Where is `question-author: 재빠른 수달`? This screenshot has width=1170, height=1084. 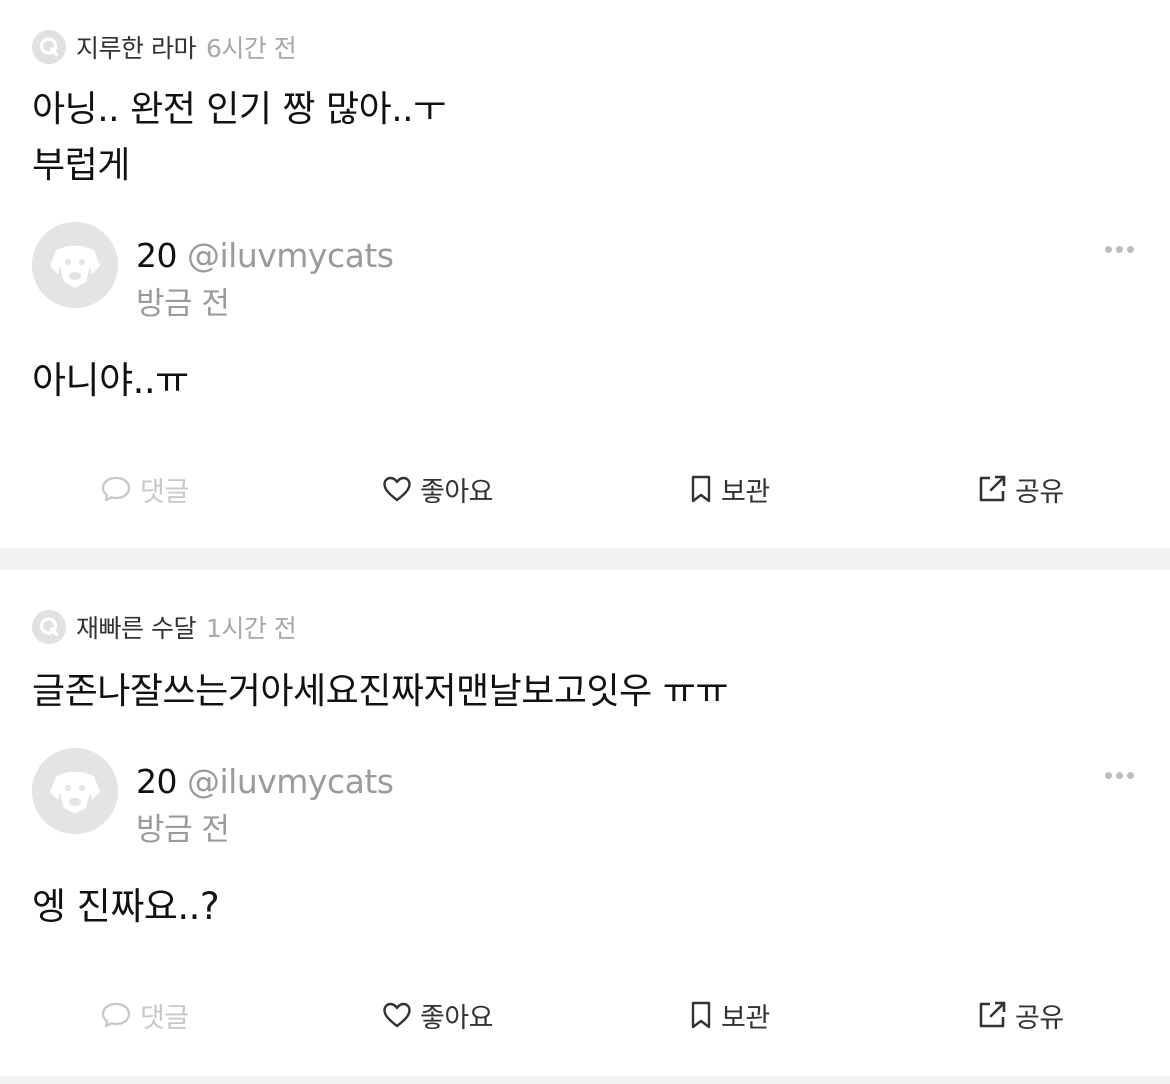 question-author: 재빠른 수달 is located at coordinates (136, 627).